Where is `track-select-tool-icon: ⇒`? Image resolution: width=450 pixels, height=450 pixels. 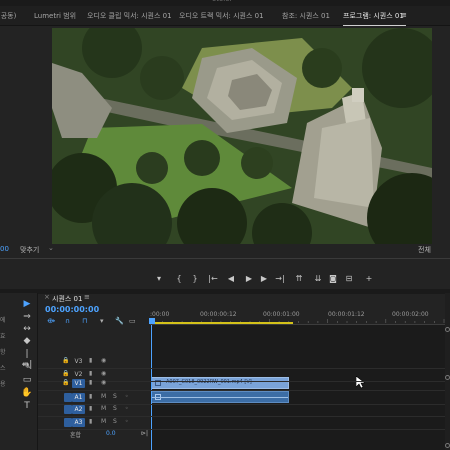 track-select-tool-icon: ⇒ is located at coordinates (27, 317).